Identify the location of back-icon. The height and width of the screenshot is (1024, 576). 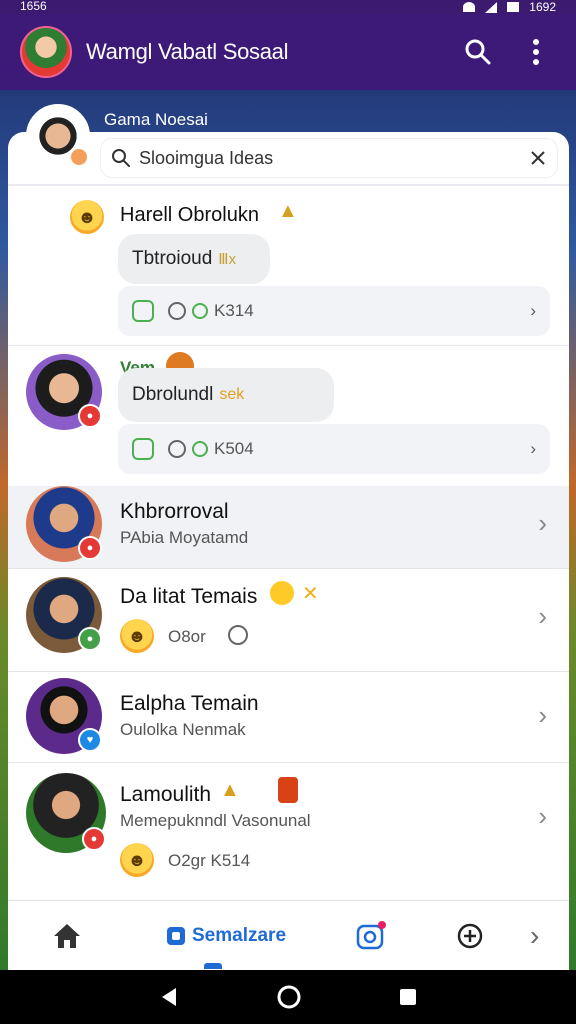
(169, 997).